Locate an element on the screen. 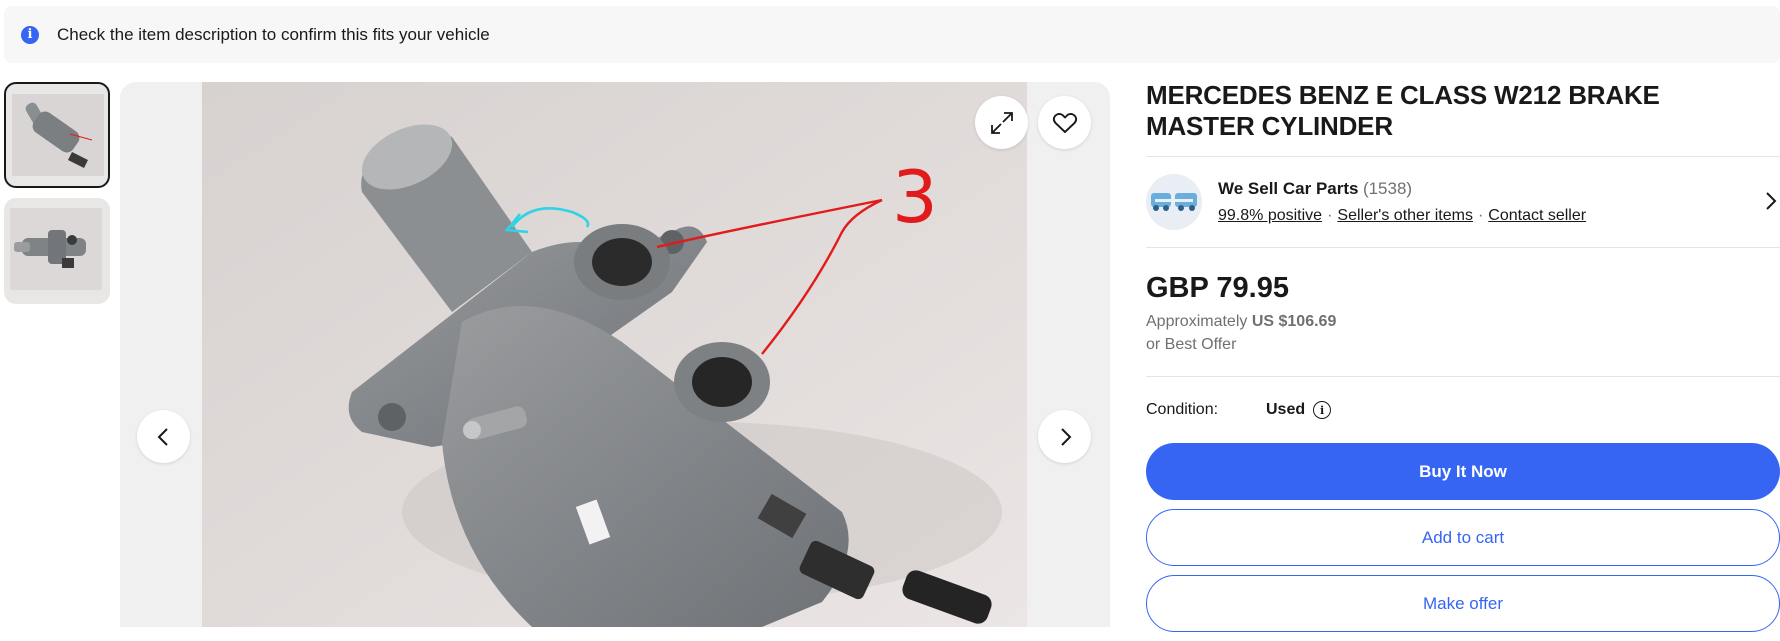 This screenshot has height=641, width=1780. expand-icon is located at coordinates (1001, 122).